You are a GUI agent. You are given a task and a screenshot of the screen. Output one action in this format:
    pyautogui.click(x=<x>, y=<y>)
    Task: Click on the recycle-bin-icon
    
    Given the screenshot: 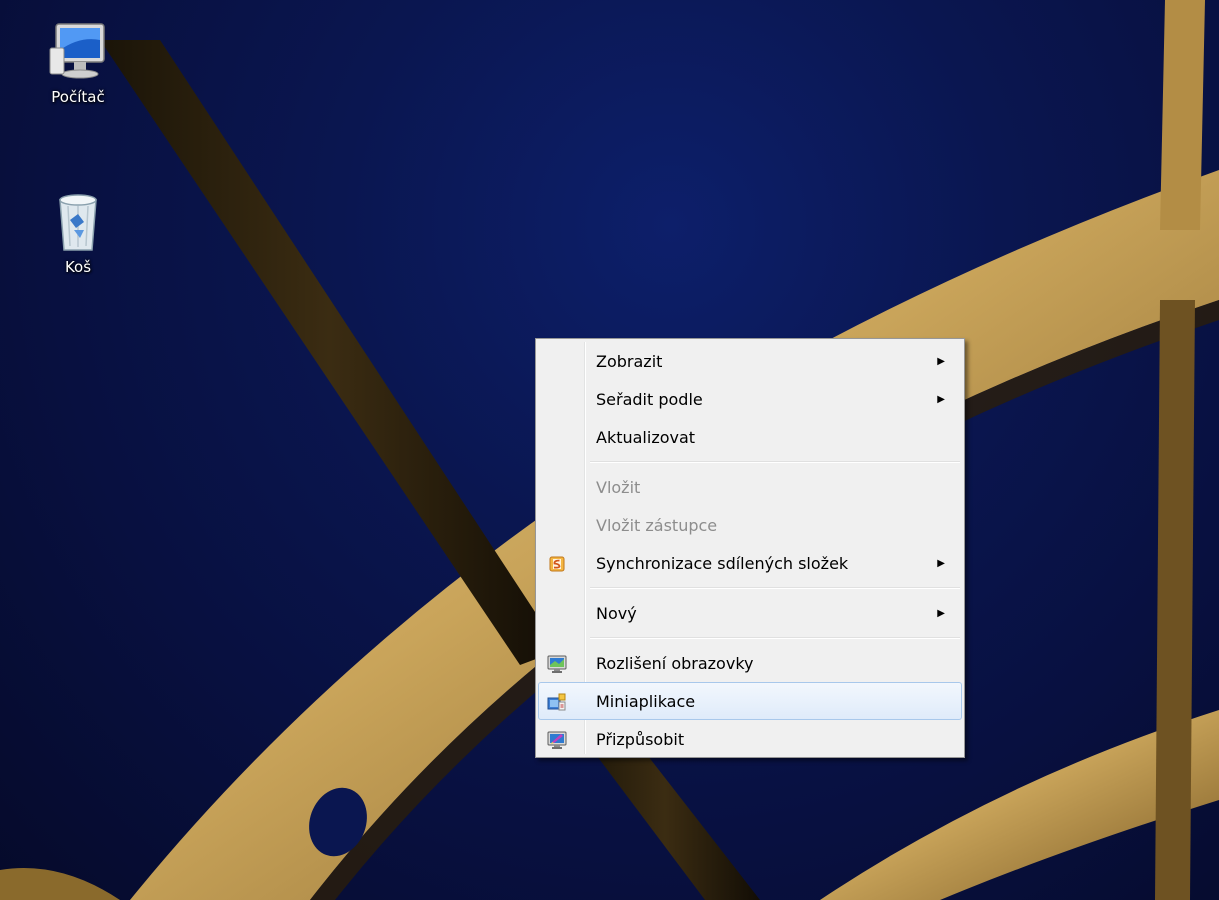 What is the action you would take?
    pyautogui.click(x=78, y=222)
    